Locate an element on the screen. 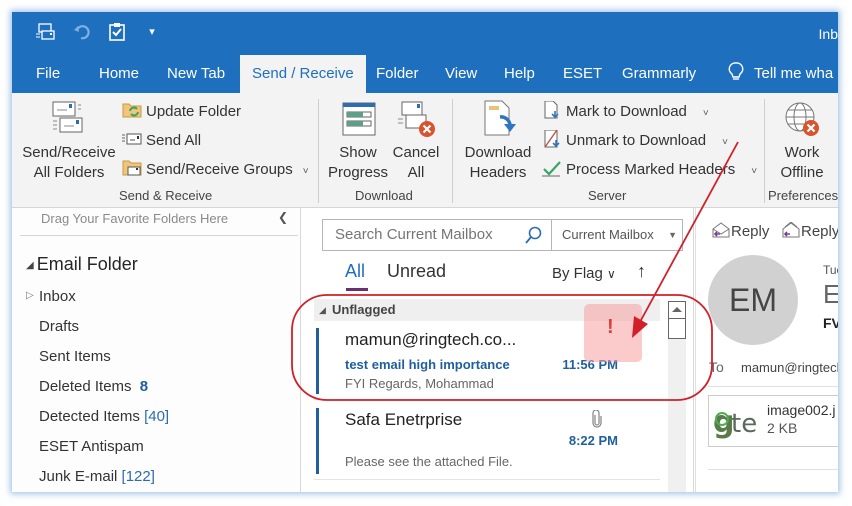  message-date: Tue is located at coordinates (830, 270).